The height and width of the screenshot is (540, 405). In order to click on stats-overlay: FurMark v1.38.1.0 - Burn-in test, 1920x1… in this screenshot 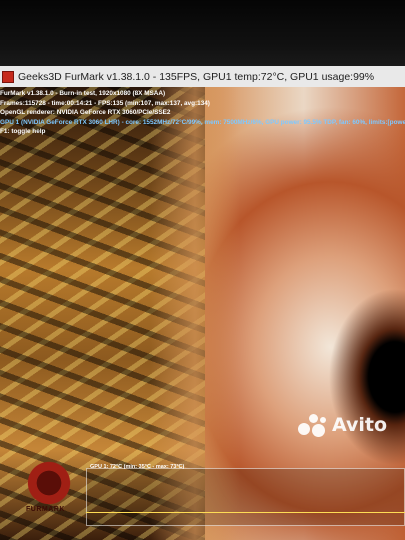, I will do `click(202, 113)`.